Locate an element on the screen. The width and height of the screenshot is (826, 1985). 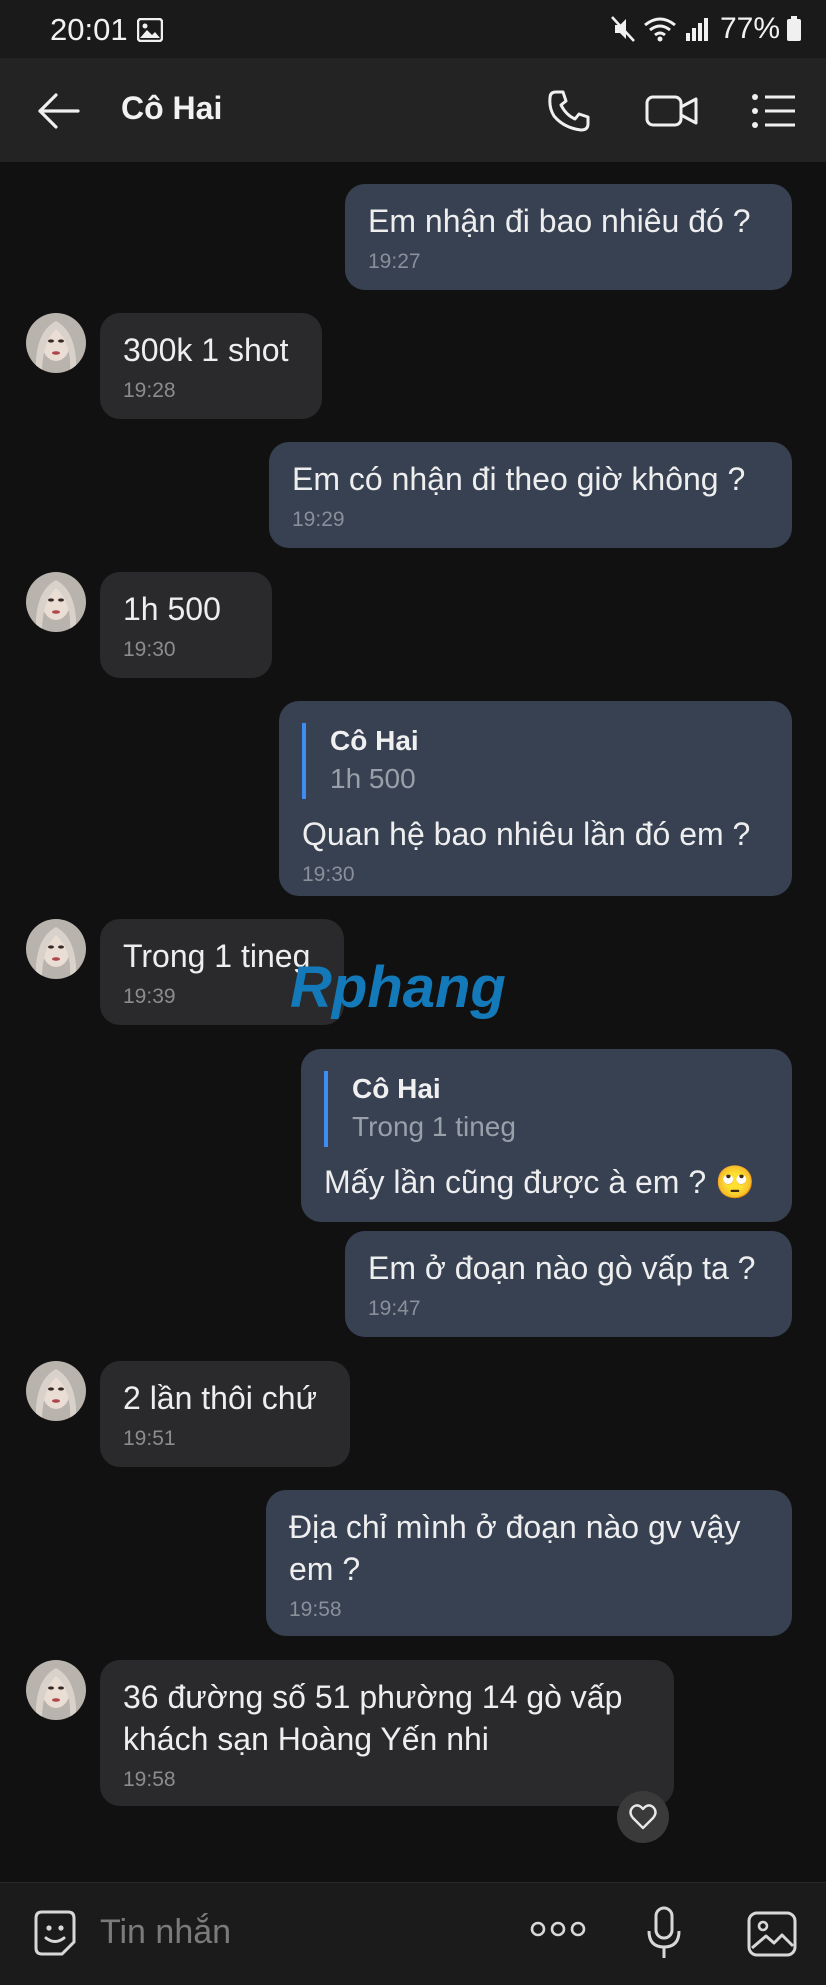
watermark-logo: Rphang is located at coordinates (398, 987).